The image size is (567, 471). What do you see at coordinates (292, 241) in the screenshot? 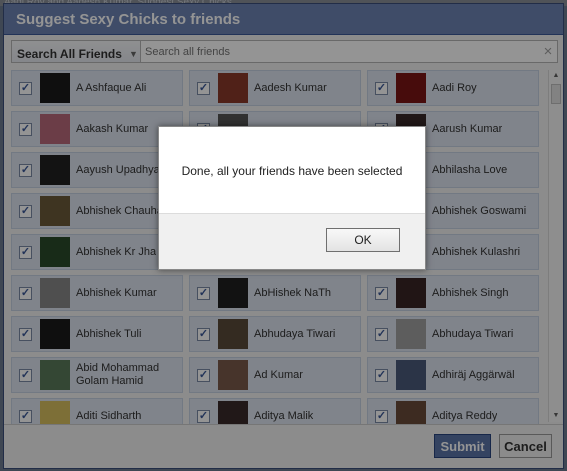
I see `alert-button-area: OK` at bounding box center [292, 241].